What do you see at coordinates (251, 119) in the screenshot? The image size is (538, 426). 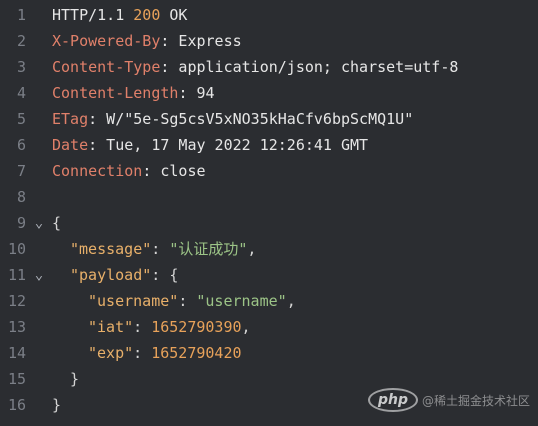 I see `token: : W/"5e-Sg5csV5xNO35kHaCfv6bpScMQ1U"` at bounding box center [251, 119].